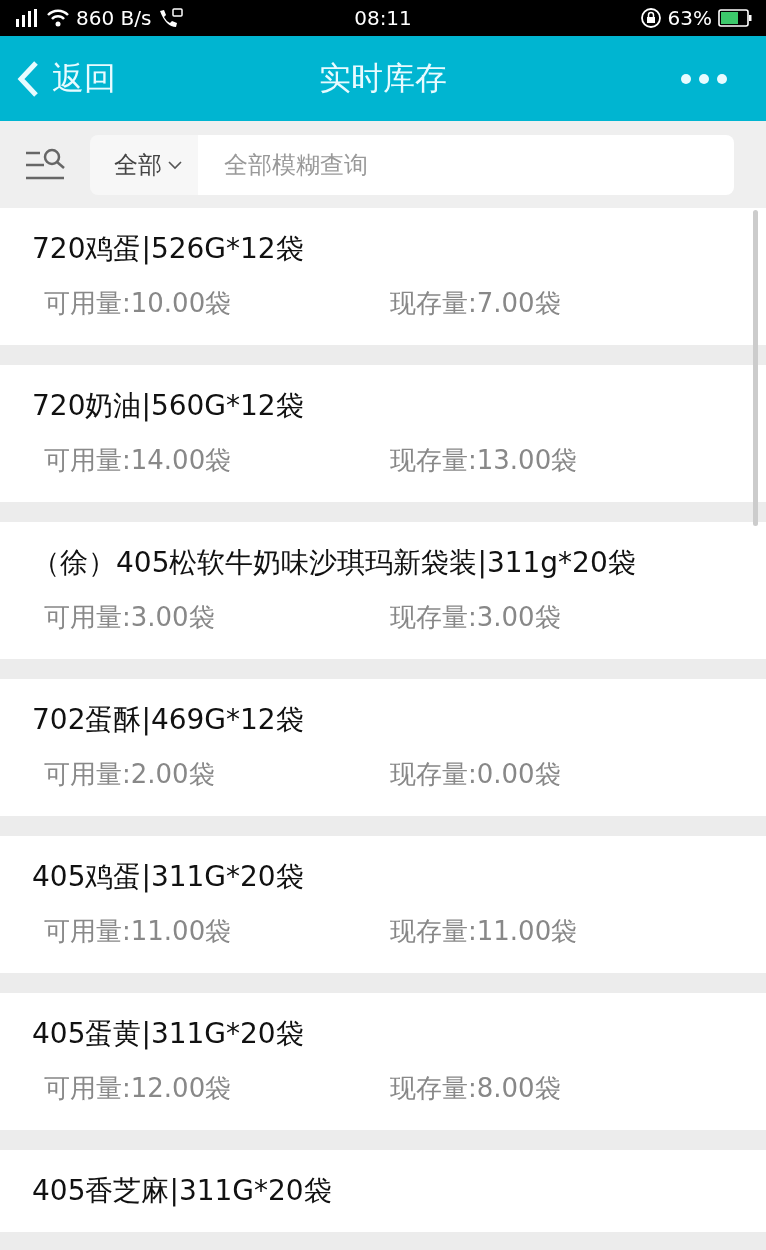 The image size is (766, 1250). Describe the element at coordinates (383, 747) in the screenshot. I see `stock-card: 702蛋酥|469G*12袋 可用量:2.00袋 现存量:0.00袋` at that location.